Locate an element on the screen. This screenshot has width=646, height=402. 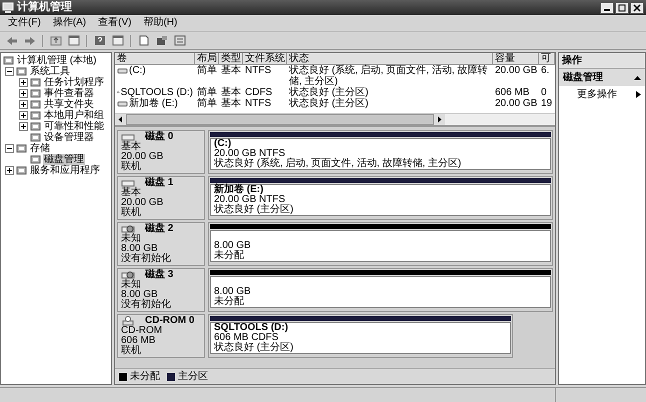
partition-status: 状态良好 (系统, 启动, 页面文件, 活动, 故障转储, 主分区) is located at coordinates (338, 164).